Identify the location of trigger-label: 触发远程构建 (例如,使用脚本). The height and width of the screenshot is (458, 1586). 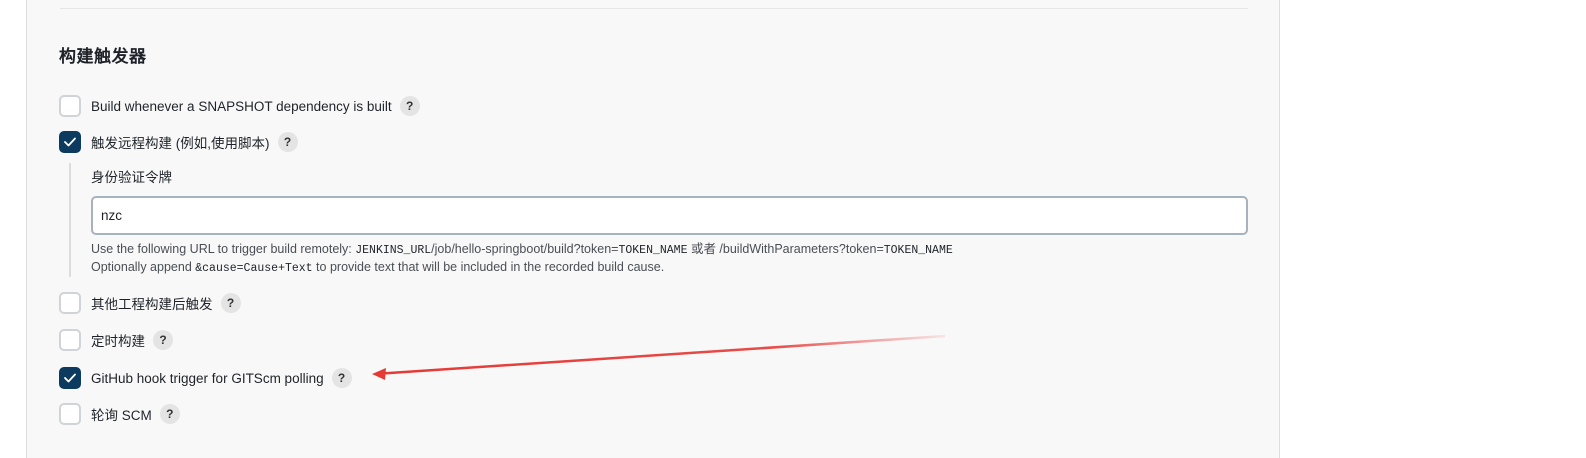
(180, 143).